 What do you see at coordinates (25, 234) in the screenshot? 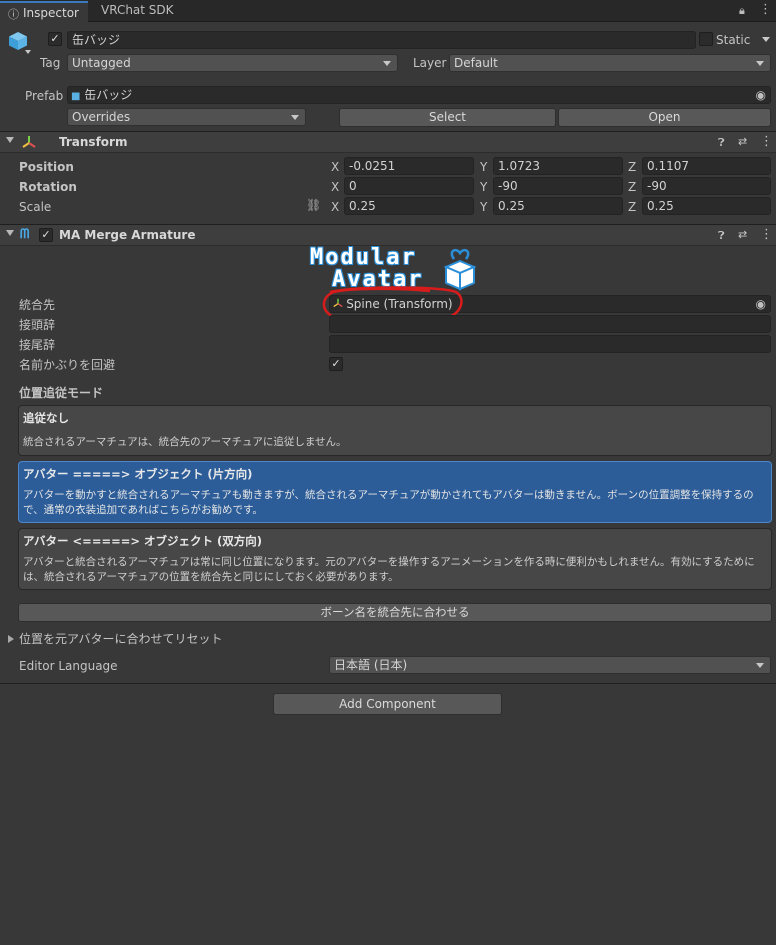
I see `modular-avatar-script-icon: ᗰ` at bounding box center [25, 234].